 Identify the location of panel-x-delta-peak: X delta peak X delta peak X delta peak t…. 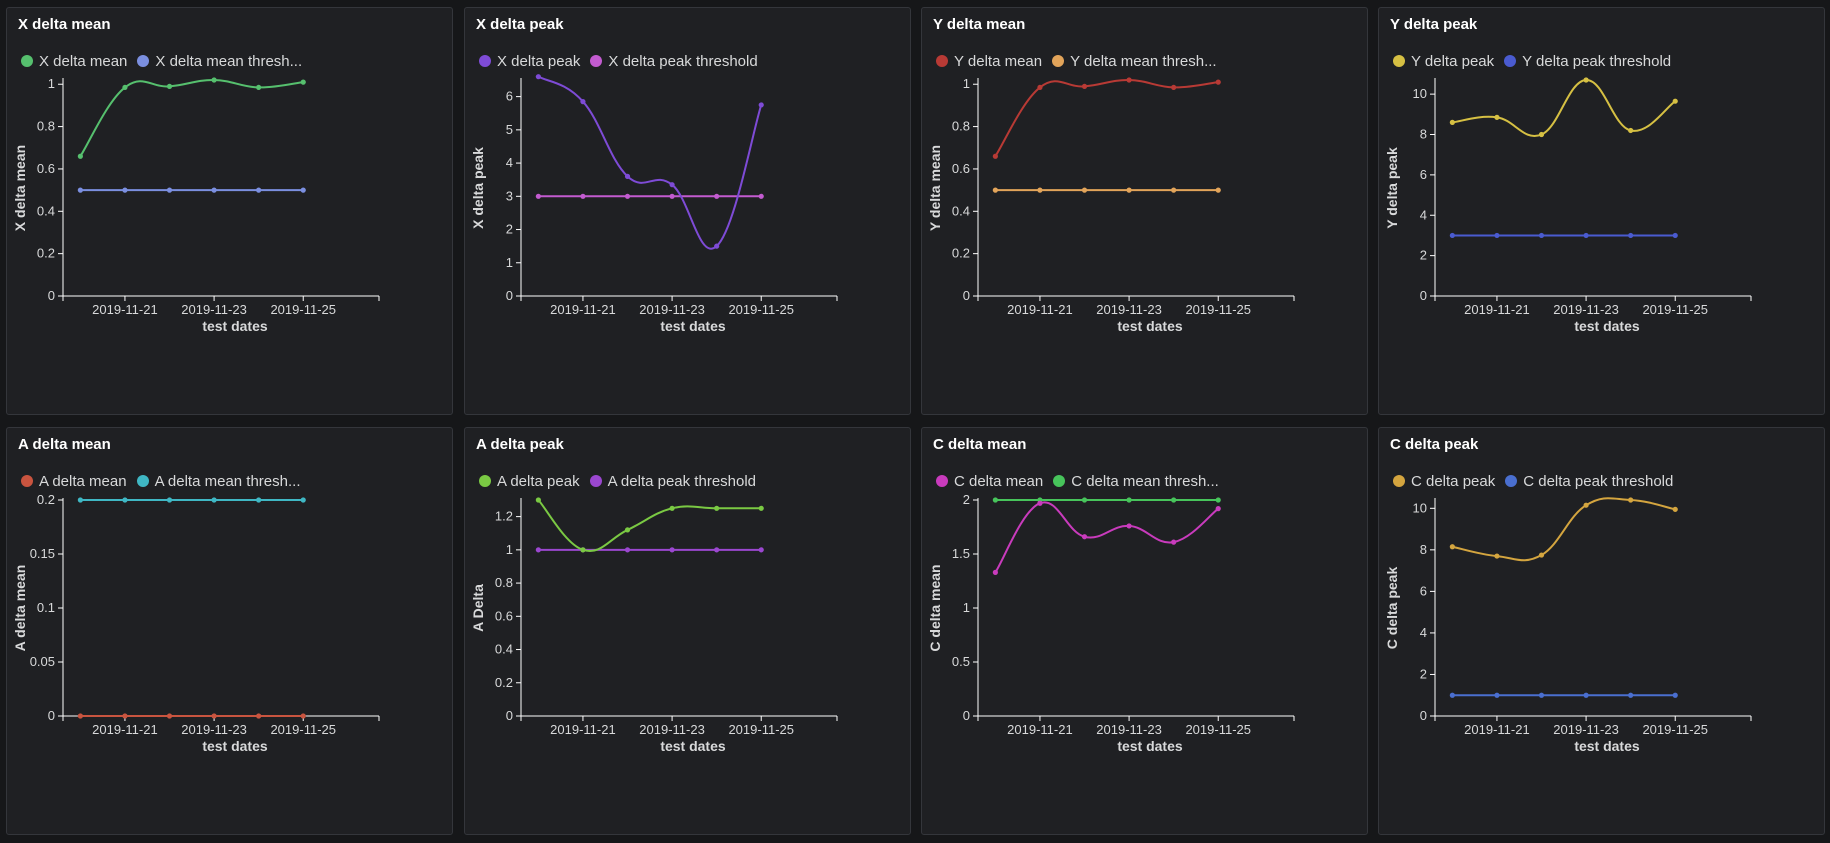
(687, 211).